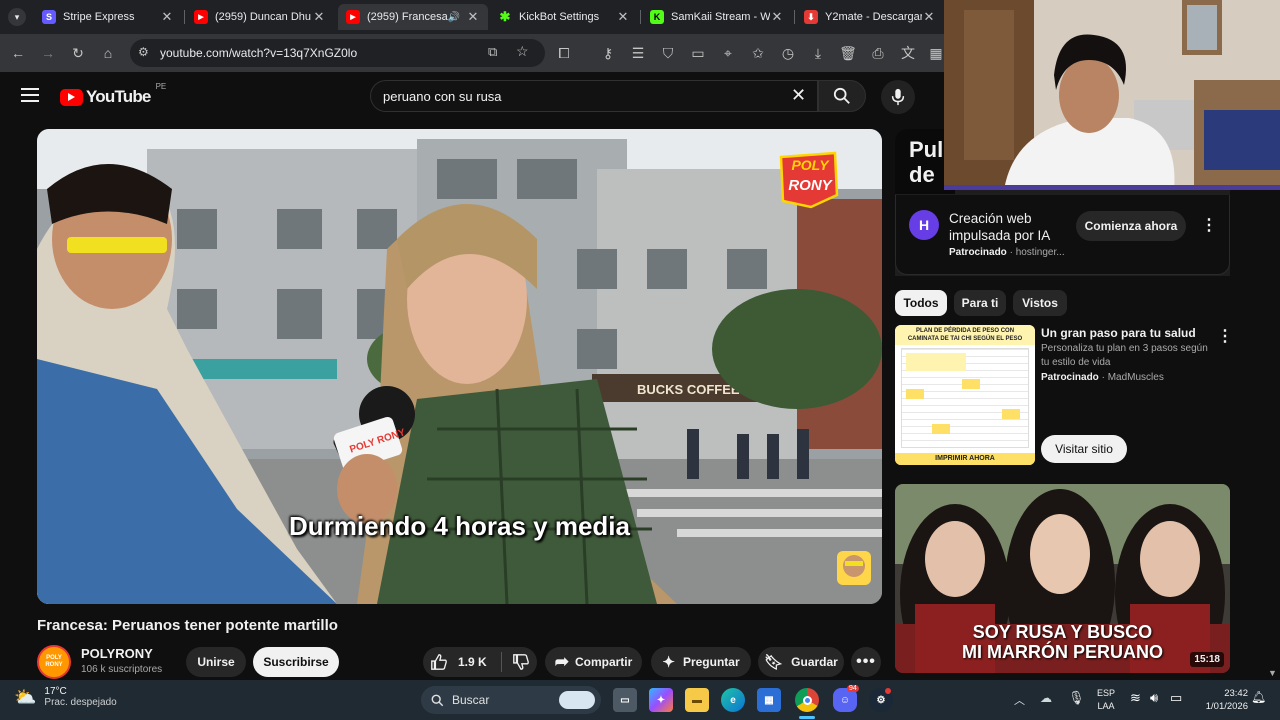  Describe the element at coordinates (113, 94) in the screenshot. I see `youtube-logo: YouTube PE` at that location.